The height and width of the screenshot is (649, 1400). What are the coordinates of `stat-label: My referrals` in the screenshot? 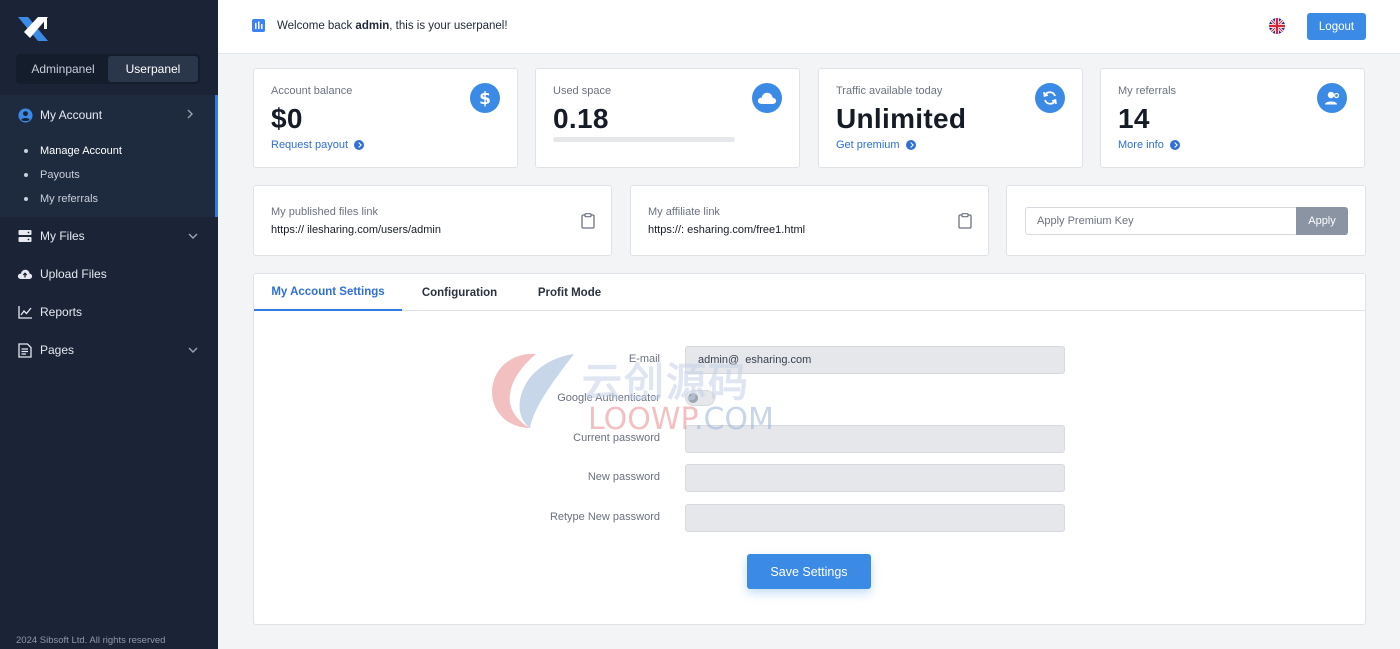 It's located at (1147, 91).